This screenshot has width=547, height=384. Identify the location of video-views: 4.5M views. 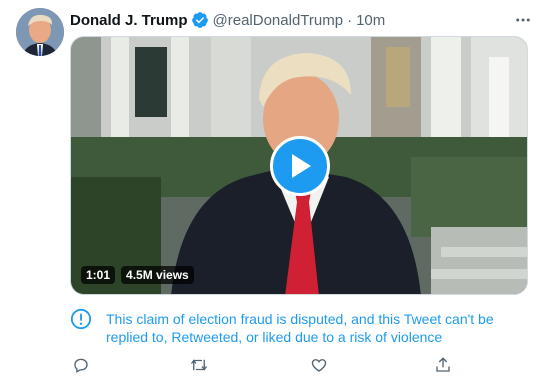
(157, 275).